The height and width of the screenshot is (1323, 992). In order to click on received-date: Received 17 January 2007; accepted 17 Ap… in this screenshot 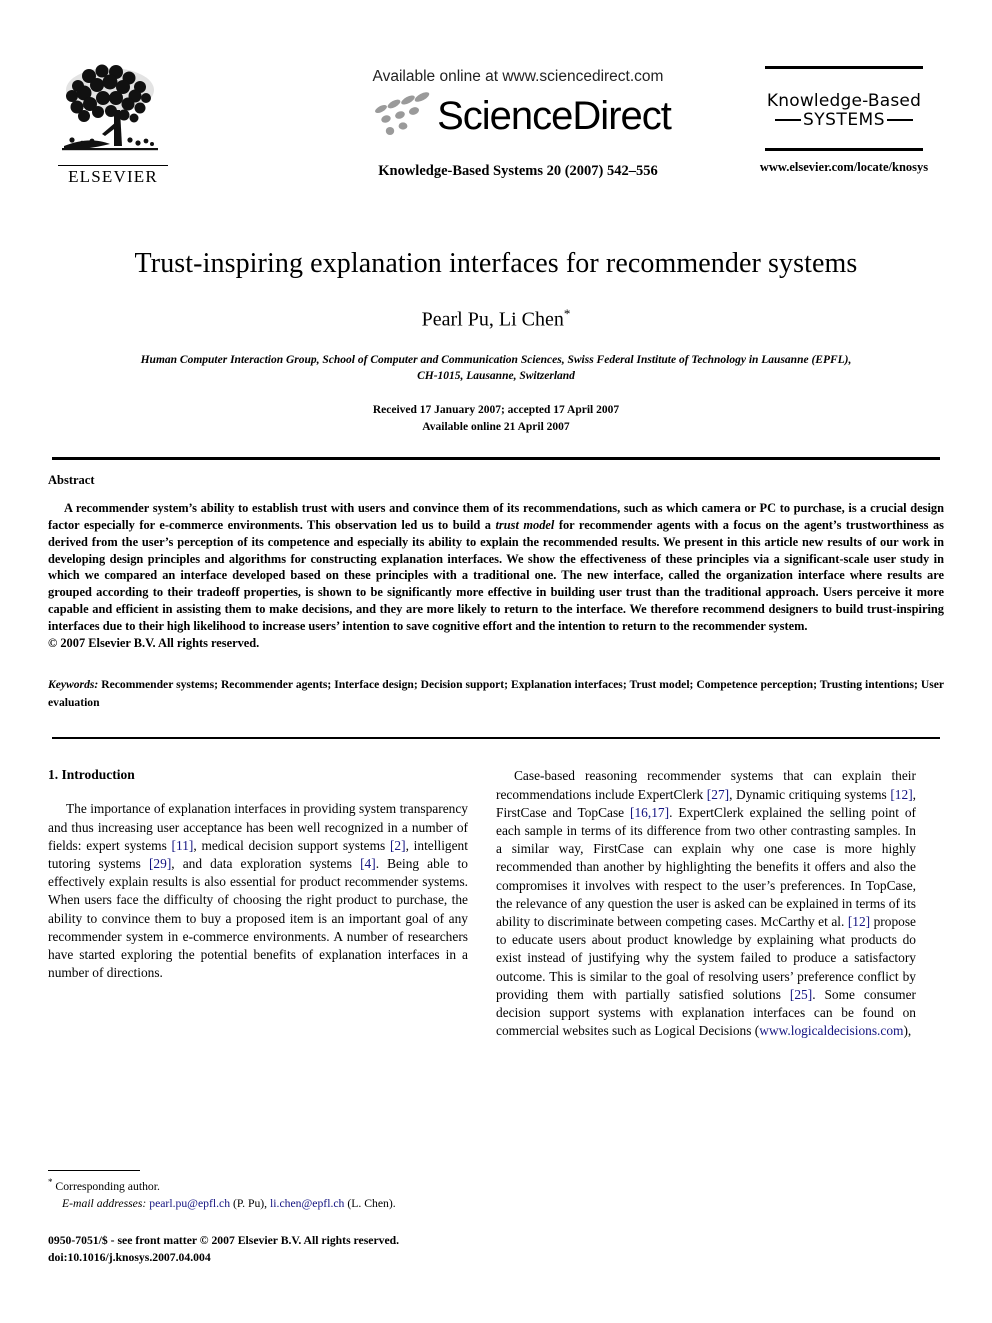, I will do `click(496, 410)`.